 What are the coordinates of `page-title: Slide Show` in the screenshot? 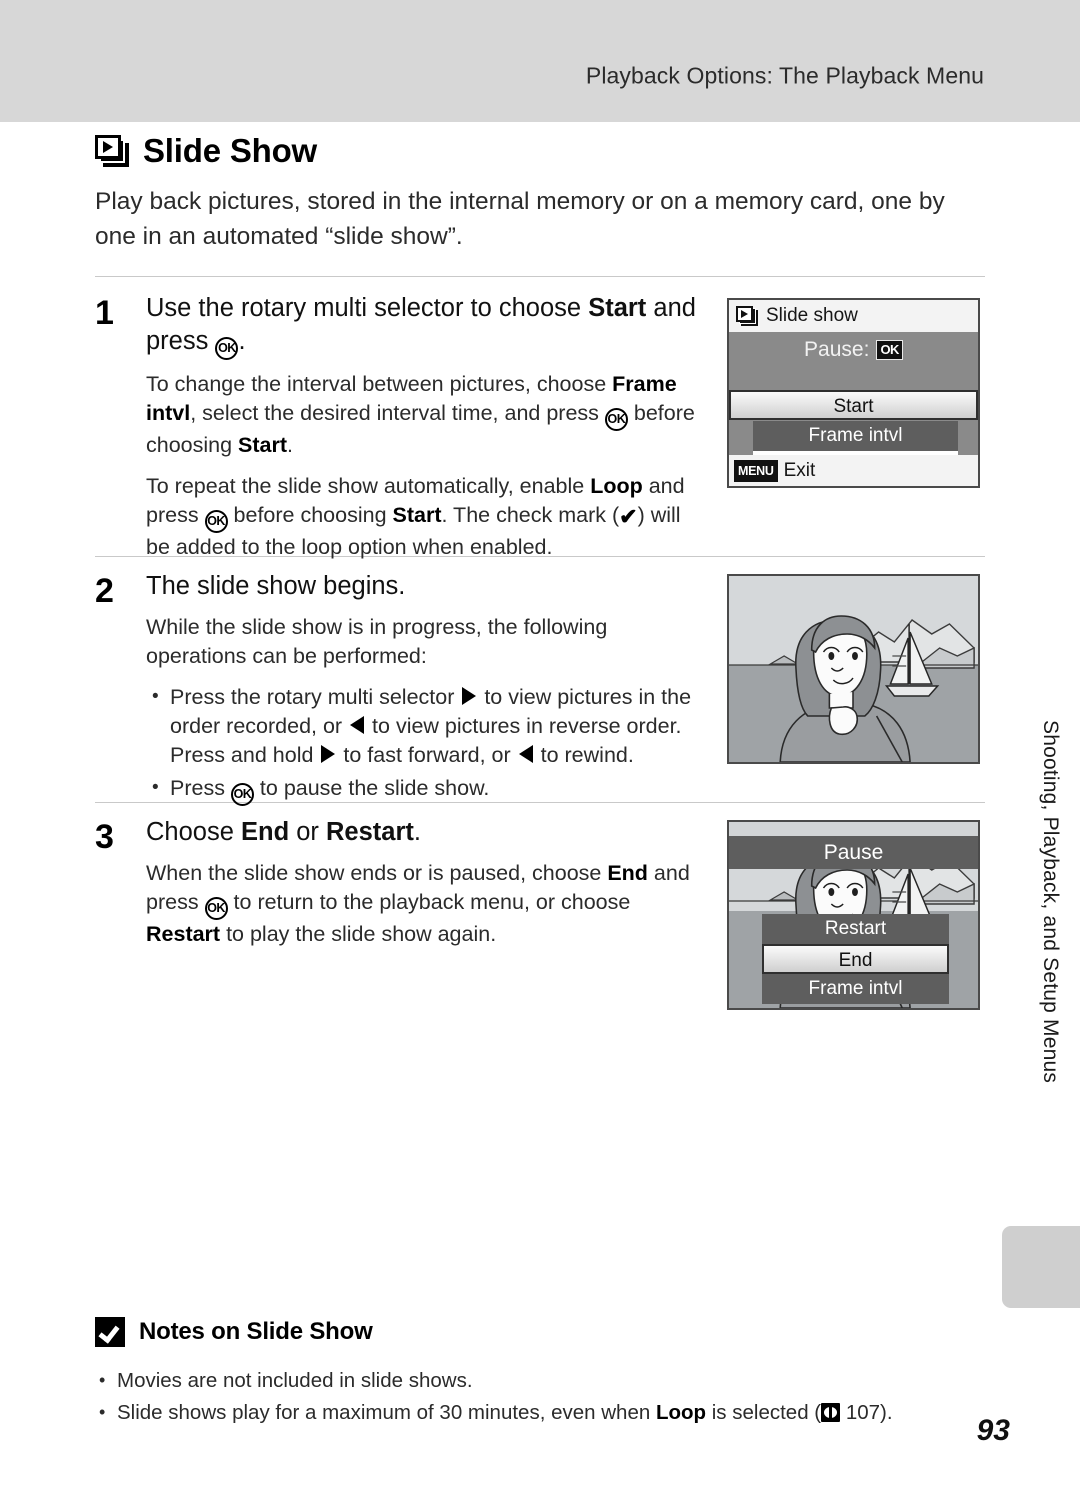 It's located at (230, 150).